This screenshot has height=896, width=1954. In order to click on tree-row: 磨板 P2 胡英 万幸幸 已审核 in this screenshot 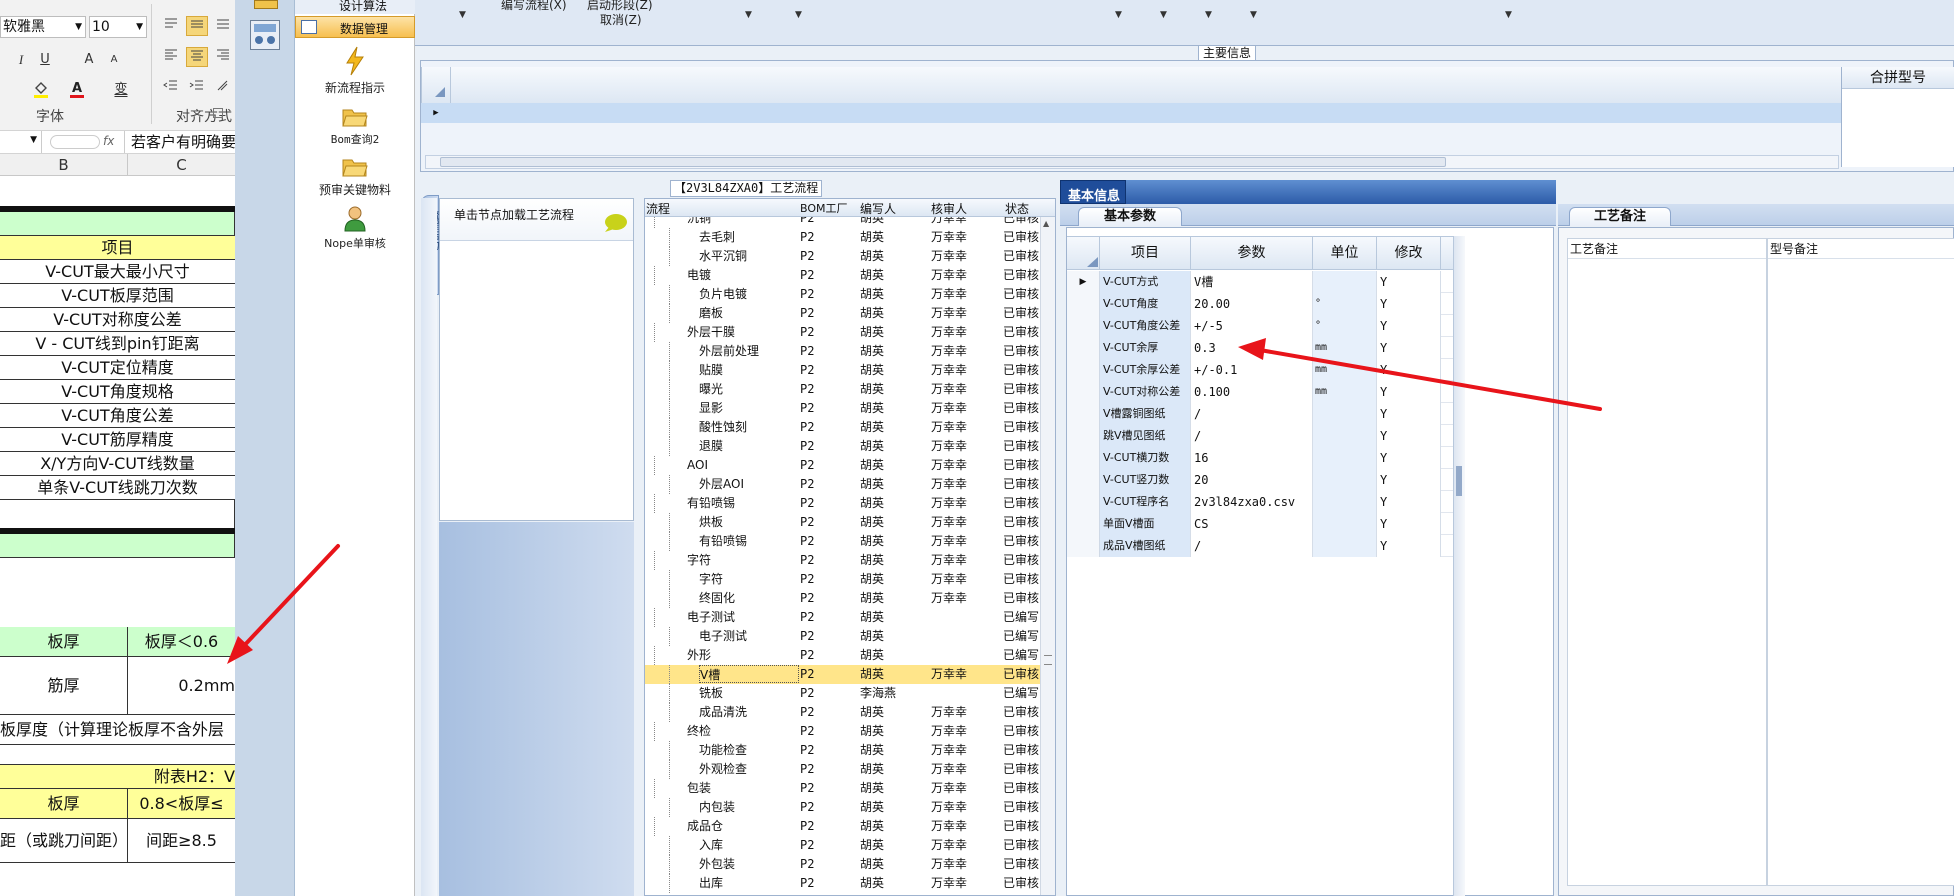, I will do `click(842, 313)`.